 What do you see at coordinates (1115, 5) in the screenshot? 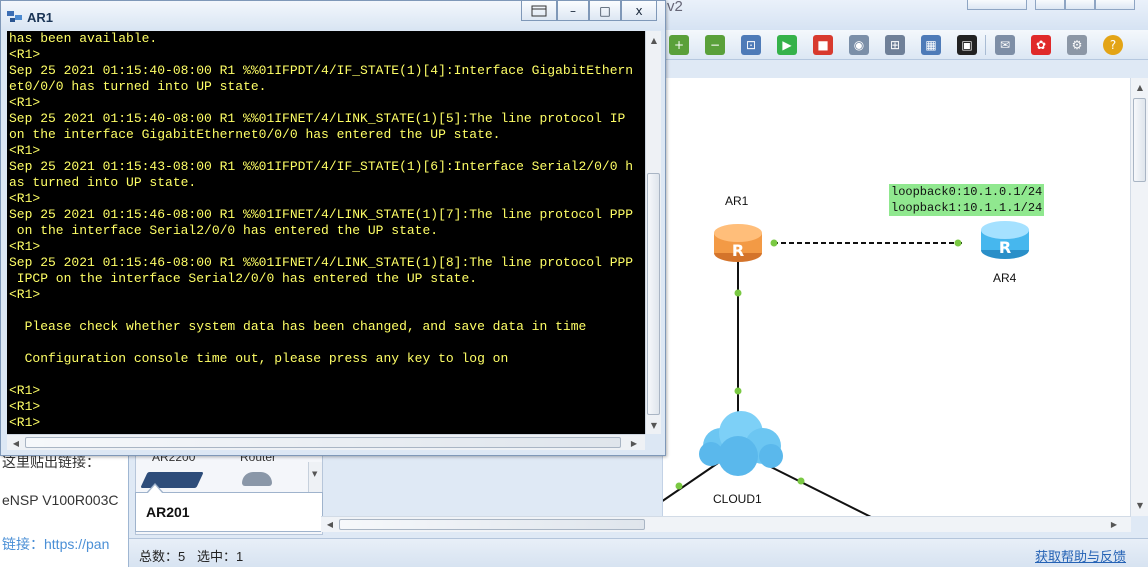
I see `close-button` at bounding box center [1115, 5].